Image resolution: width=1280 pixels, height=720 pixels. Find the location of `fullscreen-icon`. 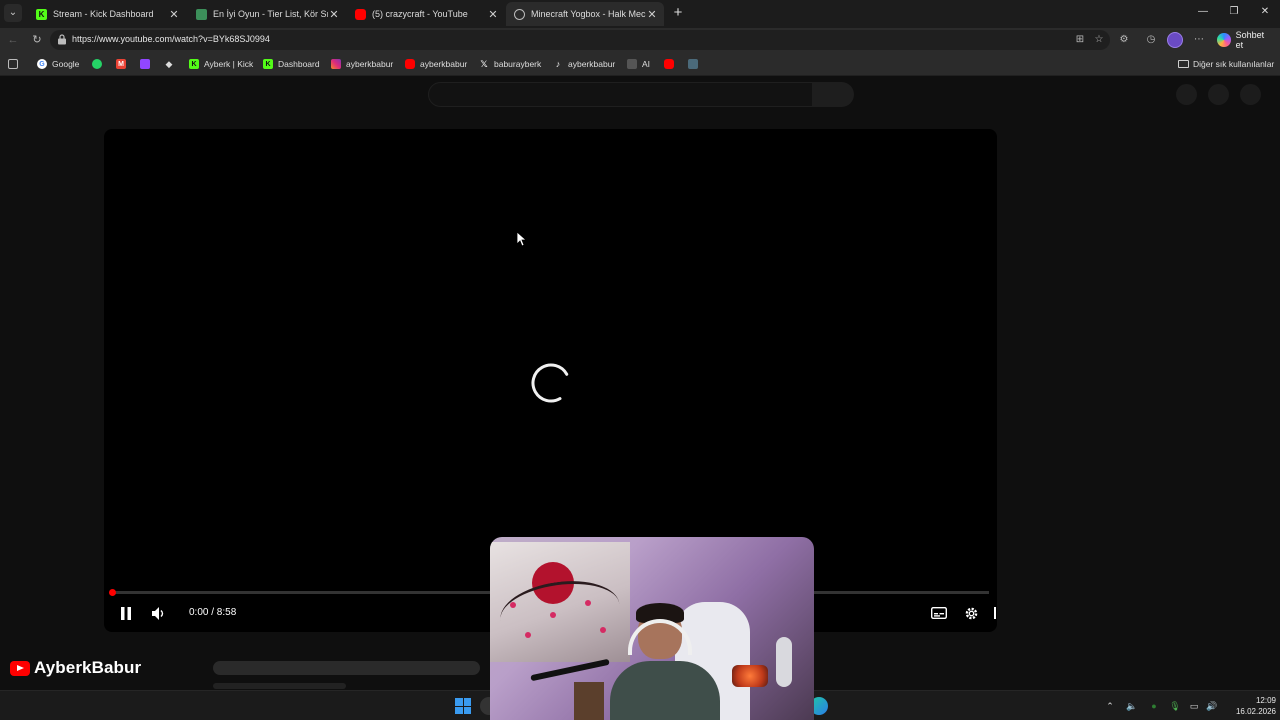

fullscreen-icon is located at coordinates (995, 613).